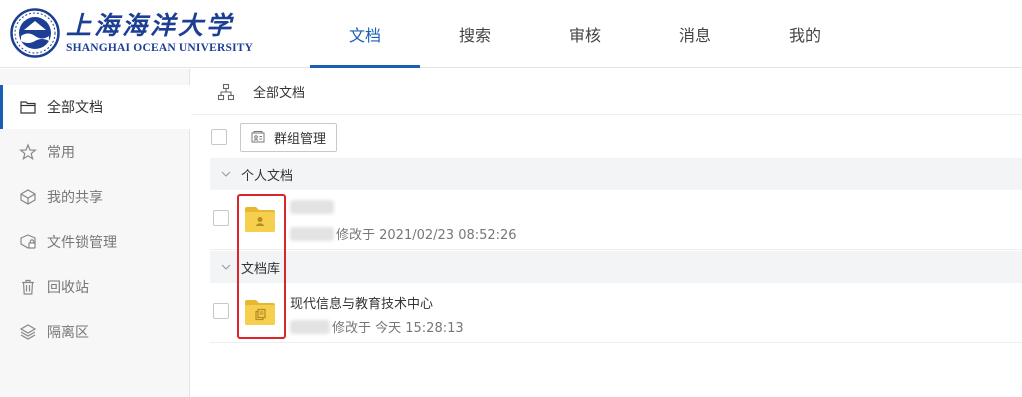 The height and width of the screenshot is (397, 1022). What do you see at coordinates (219, 137) in the screenshot?
I see `select-all-checkbox` at bounding box center [219, 137].